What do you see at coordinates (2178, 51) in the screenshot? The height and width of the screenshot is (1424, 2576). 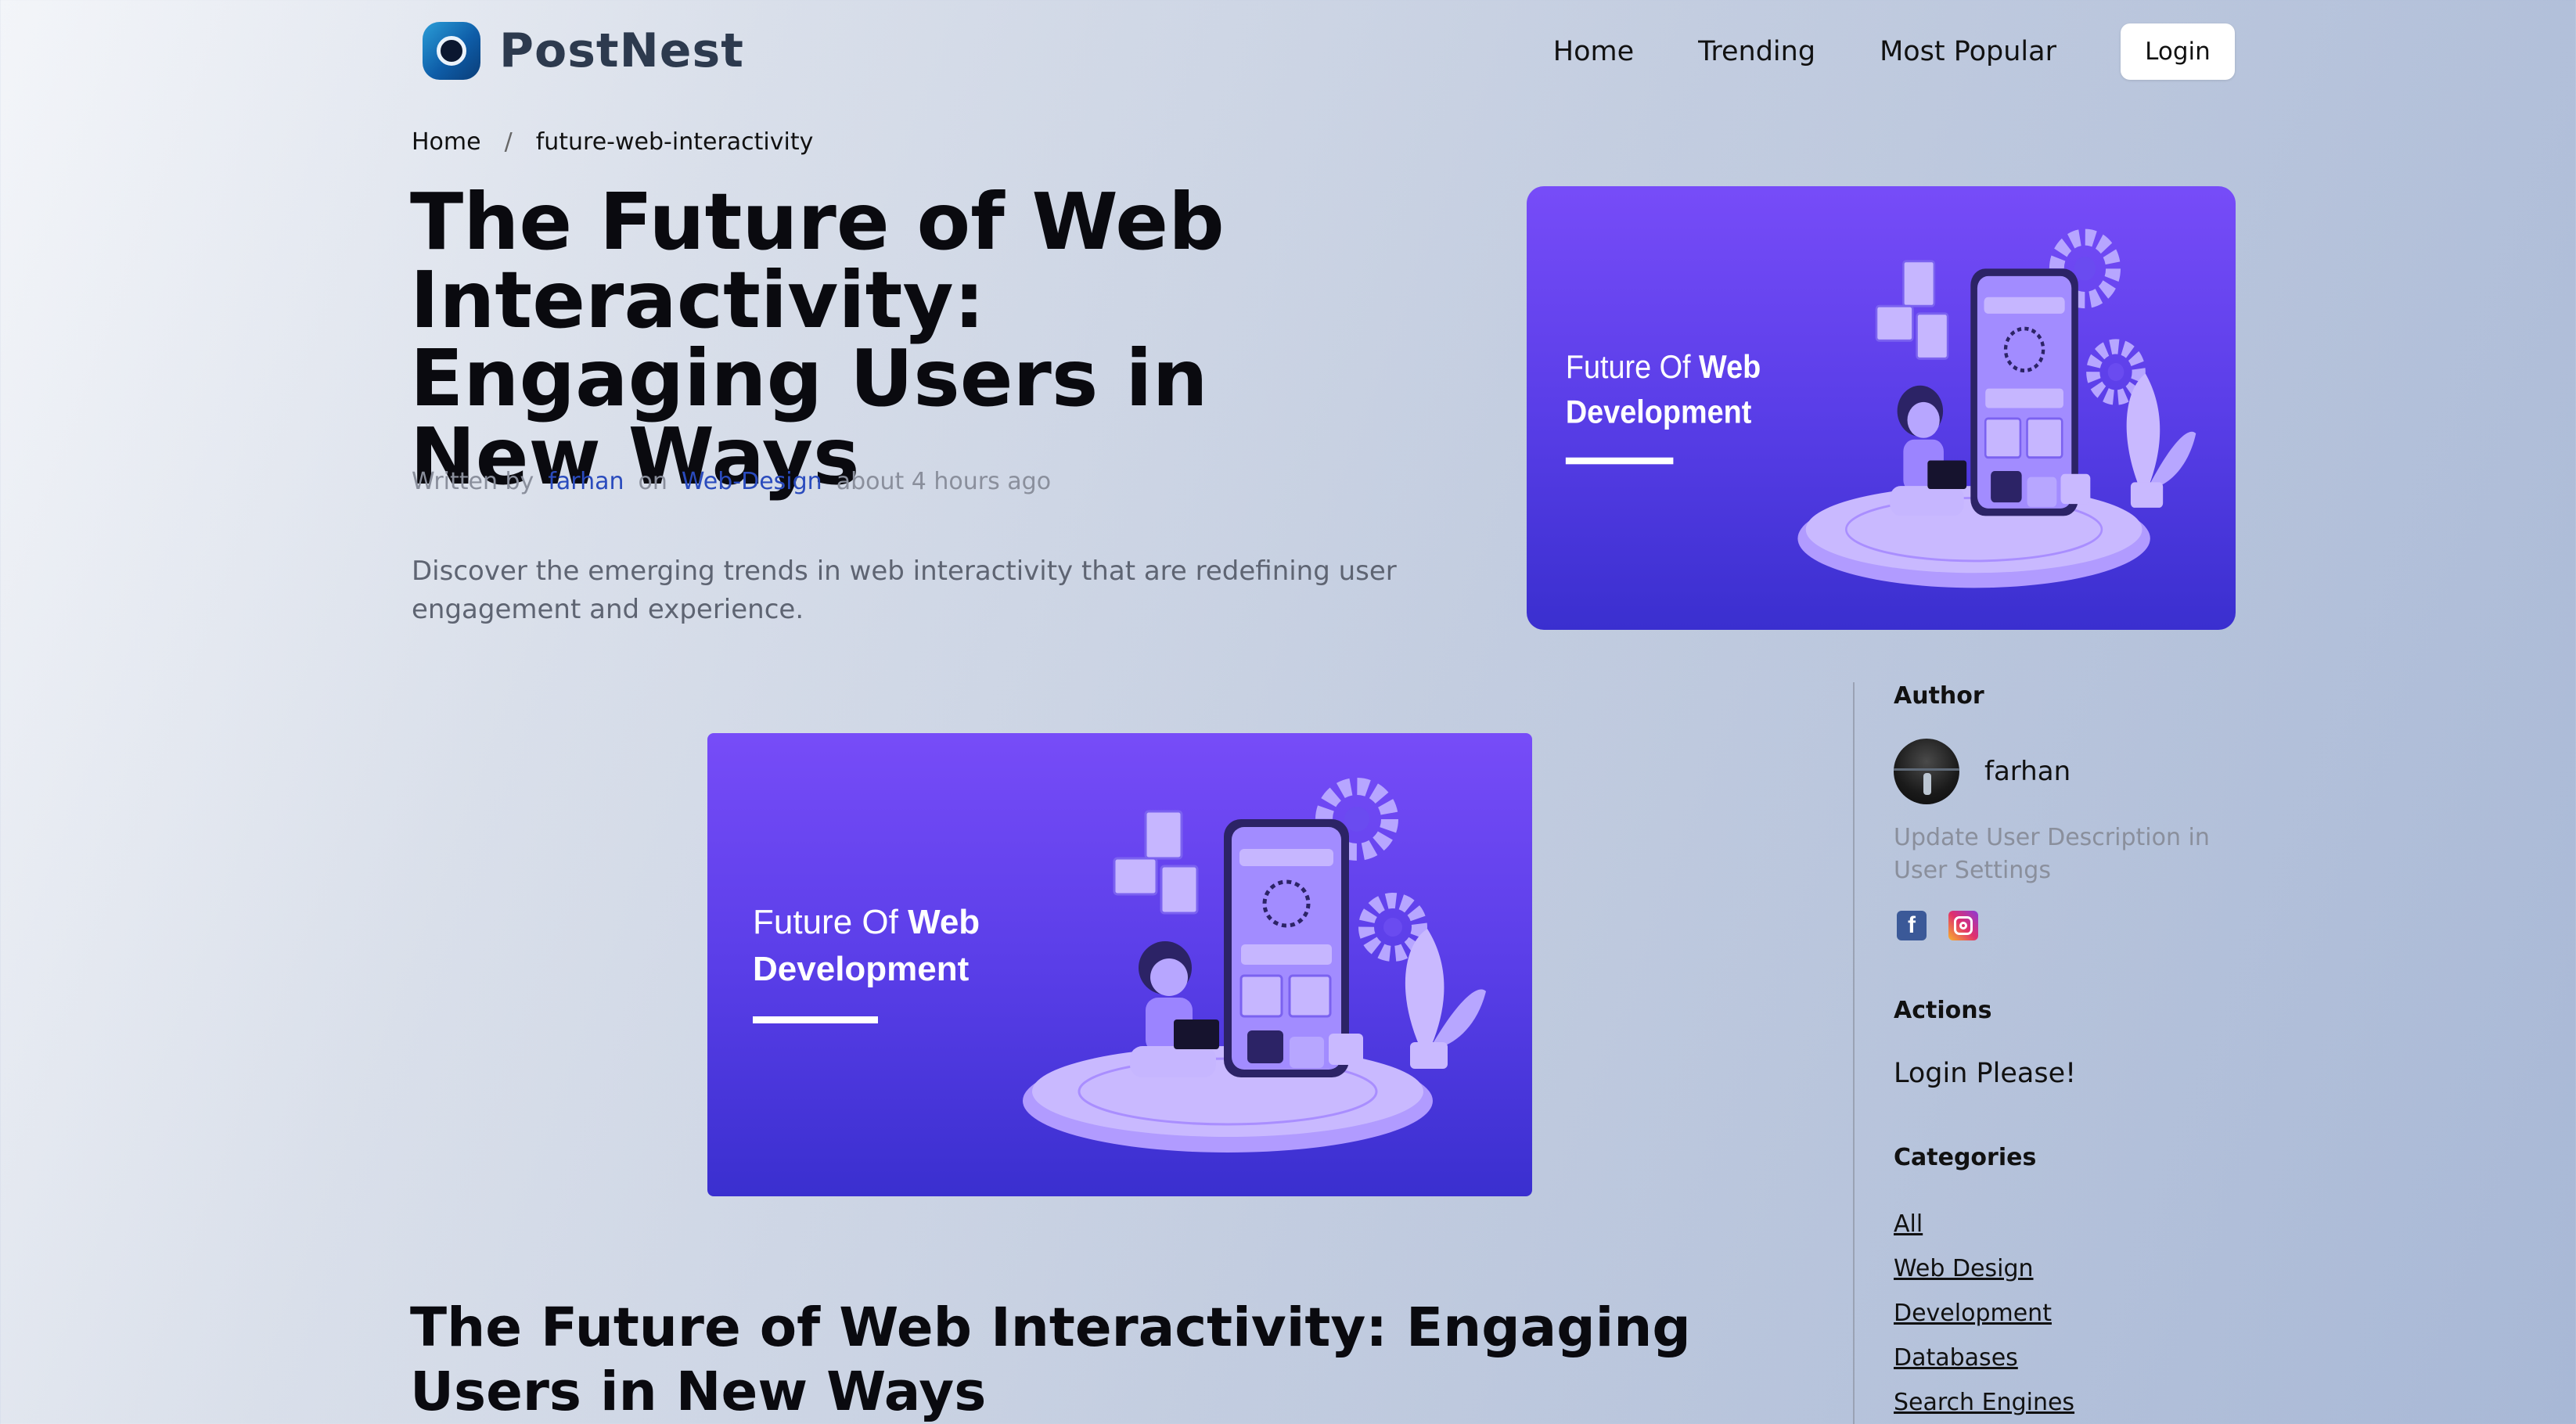 I see `login-button: Login` at bounding box center [2178, 51].